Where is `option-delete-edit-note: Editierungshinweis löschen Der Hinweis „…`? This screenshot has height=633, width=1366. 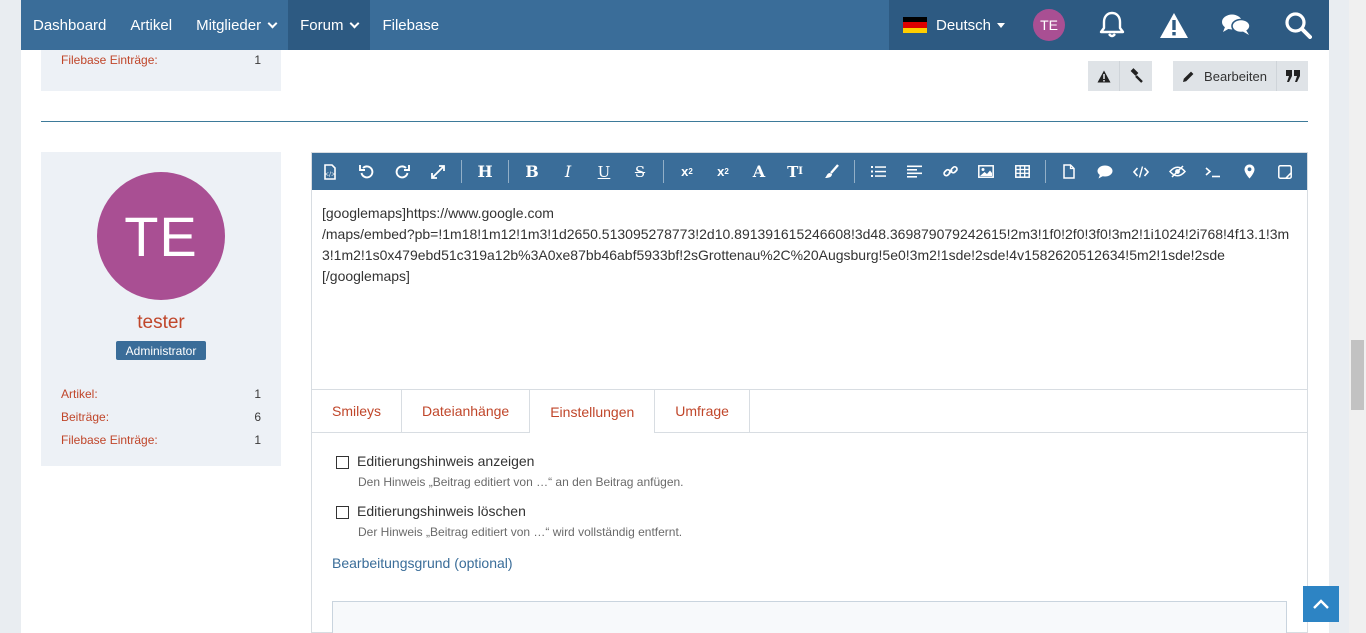
option-delete-edit-note: Editierungshinweis löschen Der Hinweis „… is located at coordinates (811, 521).